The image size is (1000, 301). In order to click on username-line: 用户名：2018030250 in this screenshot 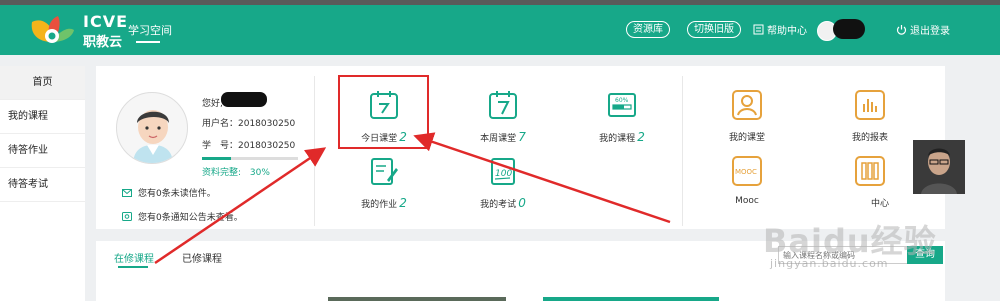, I will do `click(249, 124)`.